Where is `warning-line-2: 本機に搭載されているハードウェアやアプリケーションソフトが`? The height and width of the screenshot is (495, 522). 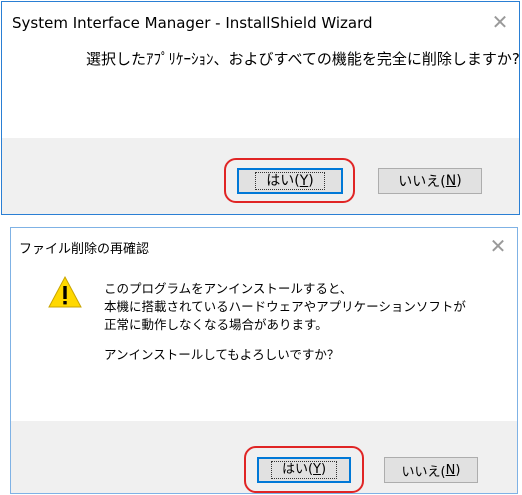 warning-line-2: 本機に搭載されているハードウェアやアプリケーションソフトが is located at coordinates (285, 306).